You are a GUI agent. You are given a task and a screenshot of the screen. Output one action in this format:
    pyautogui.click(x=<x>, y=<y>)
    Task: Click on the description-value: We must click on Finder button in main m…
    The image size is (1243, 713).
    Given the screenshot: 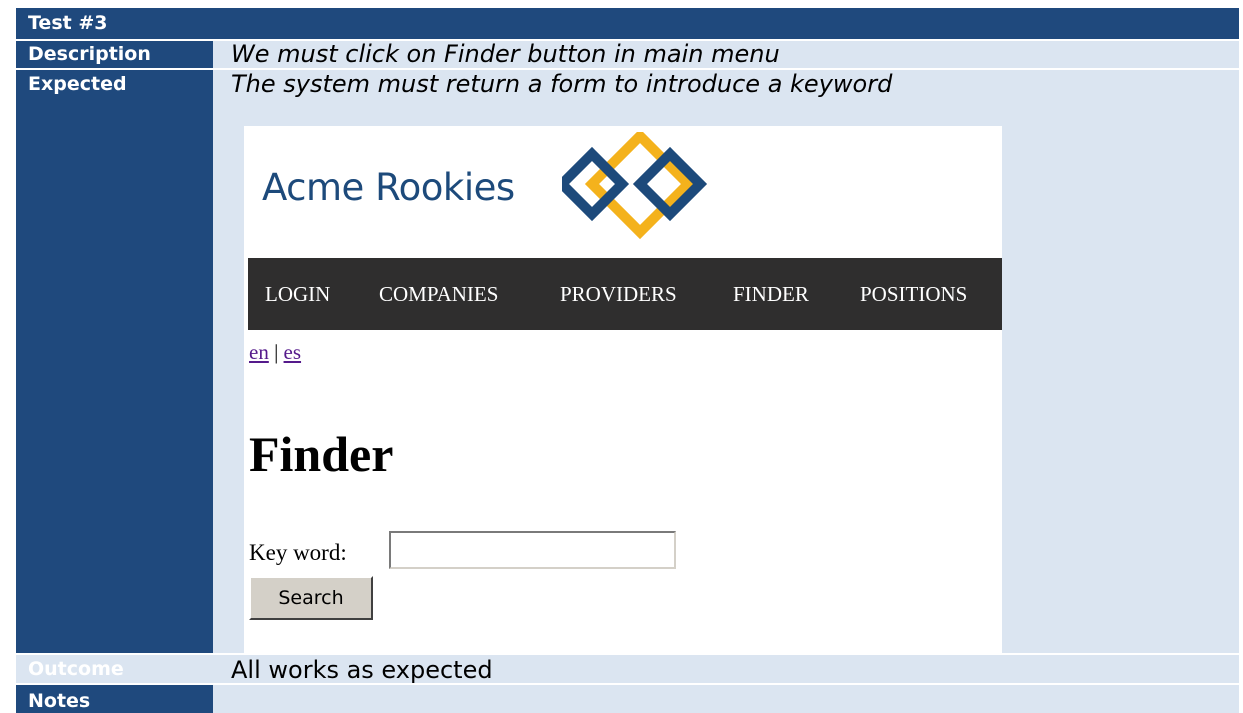 What is the action you would take?
    pyautogui.click(x=505, y=54)
    